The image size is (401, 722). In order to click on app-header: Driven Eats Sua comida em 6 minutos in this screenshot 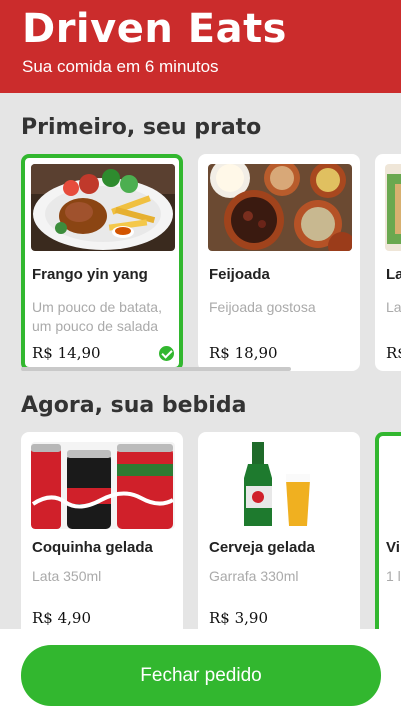, I will do `click(200, 46)`.